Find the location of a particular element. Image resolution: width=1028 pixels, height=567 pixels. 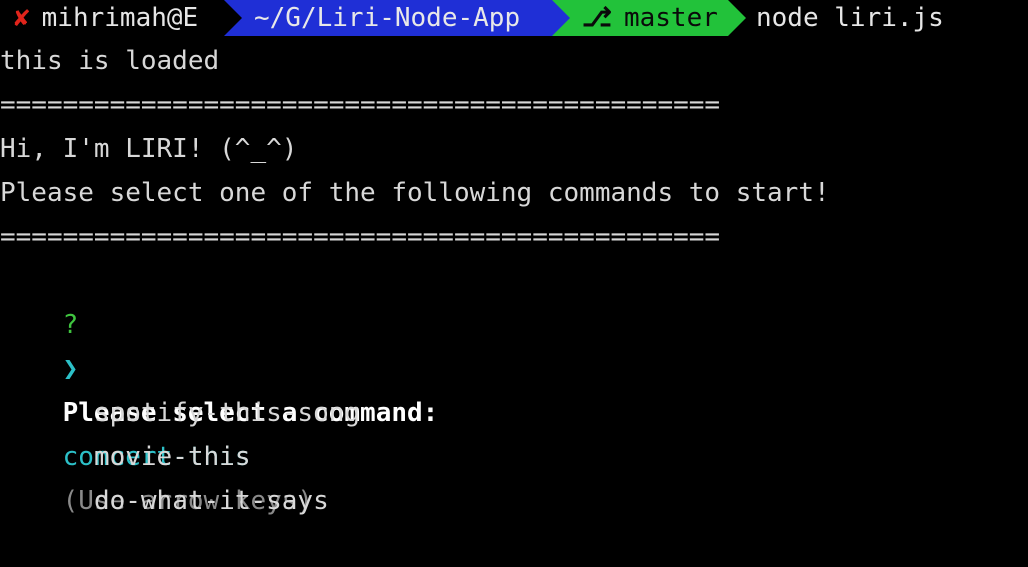

prompt-user-segment: ✘ mihrimah@E is located at coordinates (121, 18).